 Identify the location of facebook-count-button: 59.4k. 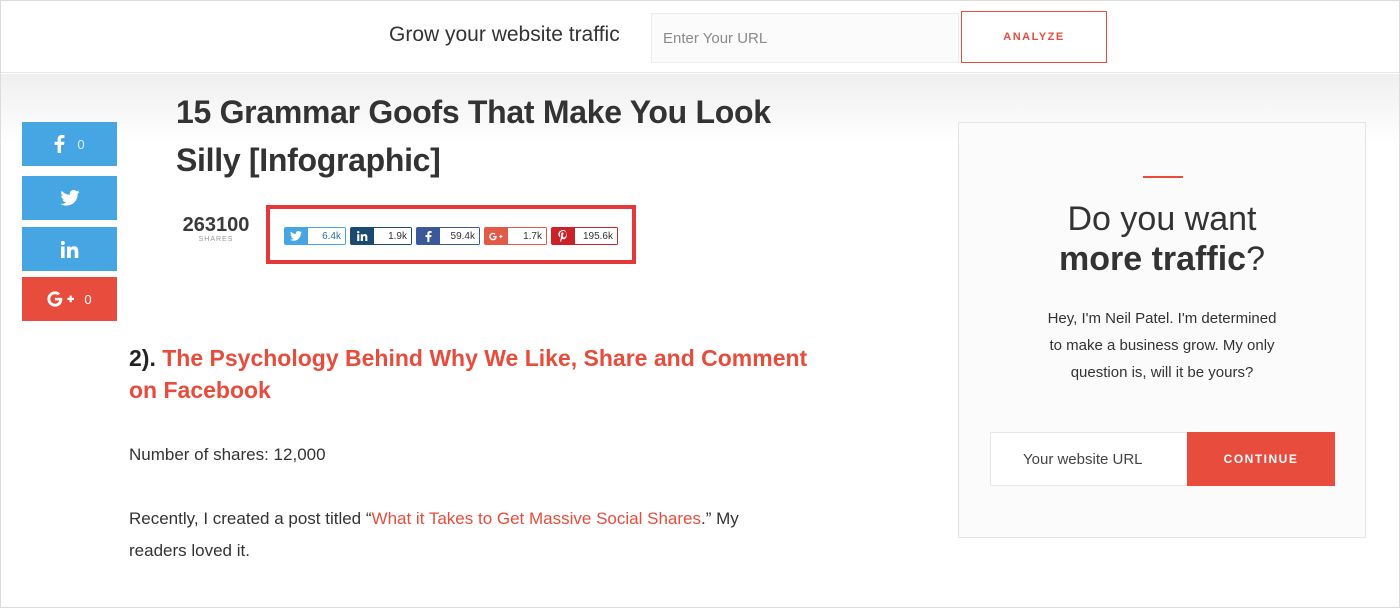
(448, 236).